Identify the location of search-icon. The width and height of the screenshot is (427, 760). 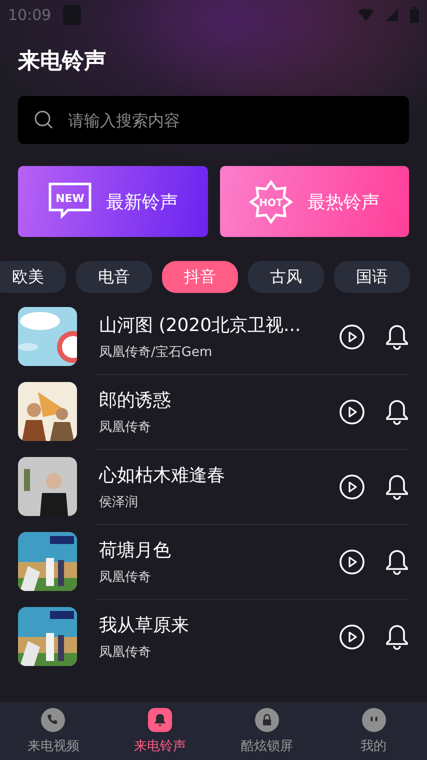
(44, 120).